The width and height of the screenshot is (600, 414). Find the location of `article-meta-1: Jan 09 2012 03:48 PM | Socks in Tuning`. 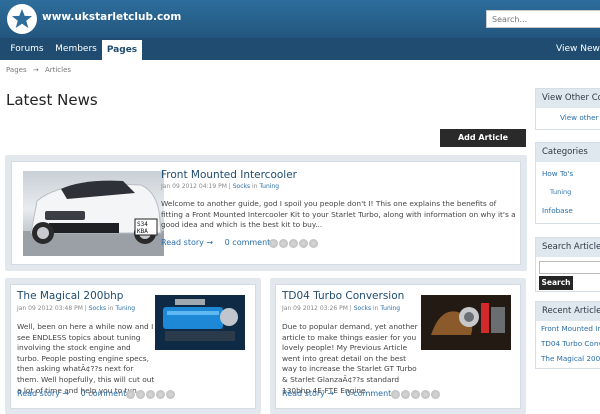

article-meta-1: Jan 09 2012 03:48 PM | Socks in Tuning is located at coordinates (76, 308).